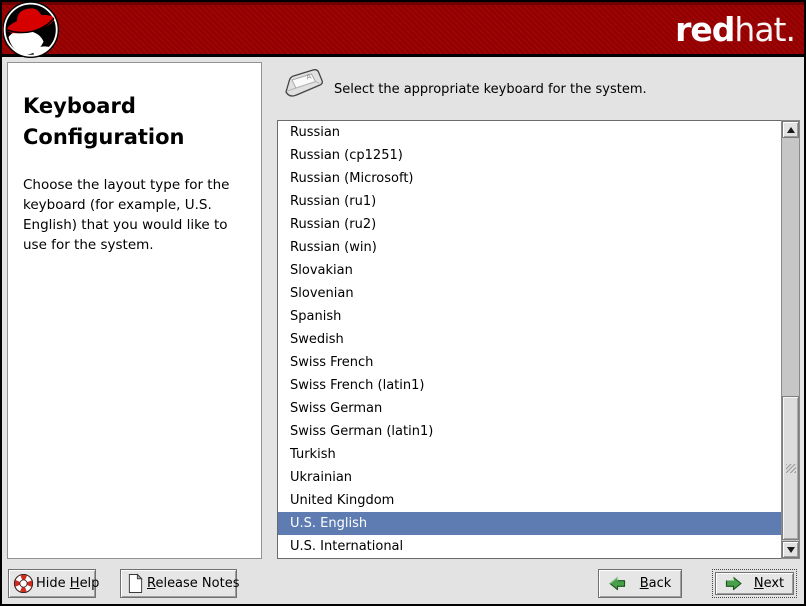 The height and width of the screenshot is (606, 806). What do you see at coordinates (530, 523) in the screenshot?
I see `list-item: U.S. English` at bounding box center [530, 523].